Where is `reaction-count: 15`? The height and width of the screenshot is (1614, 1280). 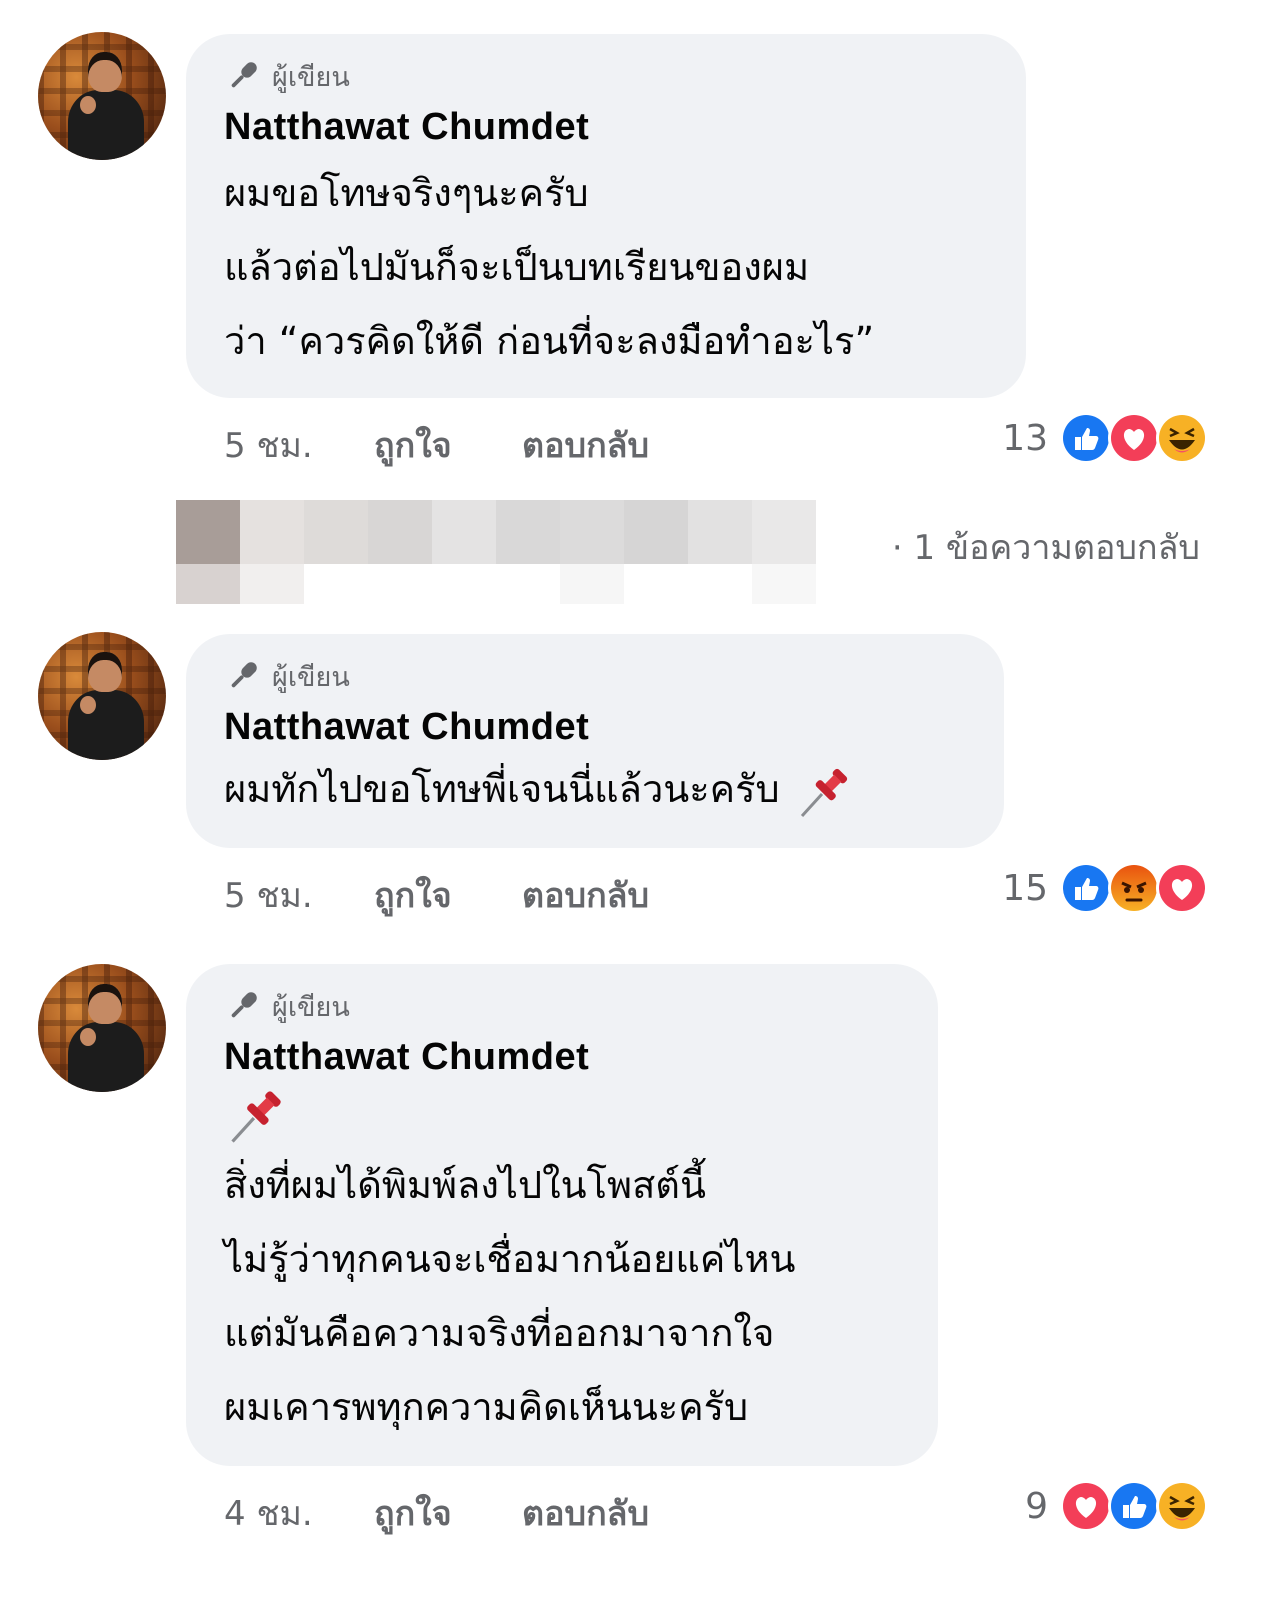 reaction-count: 15 is located at coordinates (1025, 888).